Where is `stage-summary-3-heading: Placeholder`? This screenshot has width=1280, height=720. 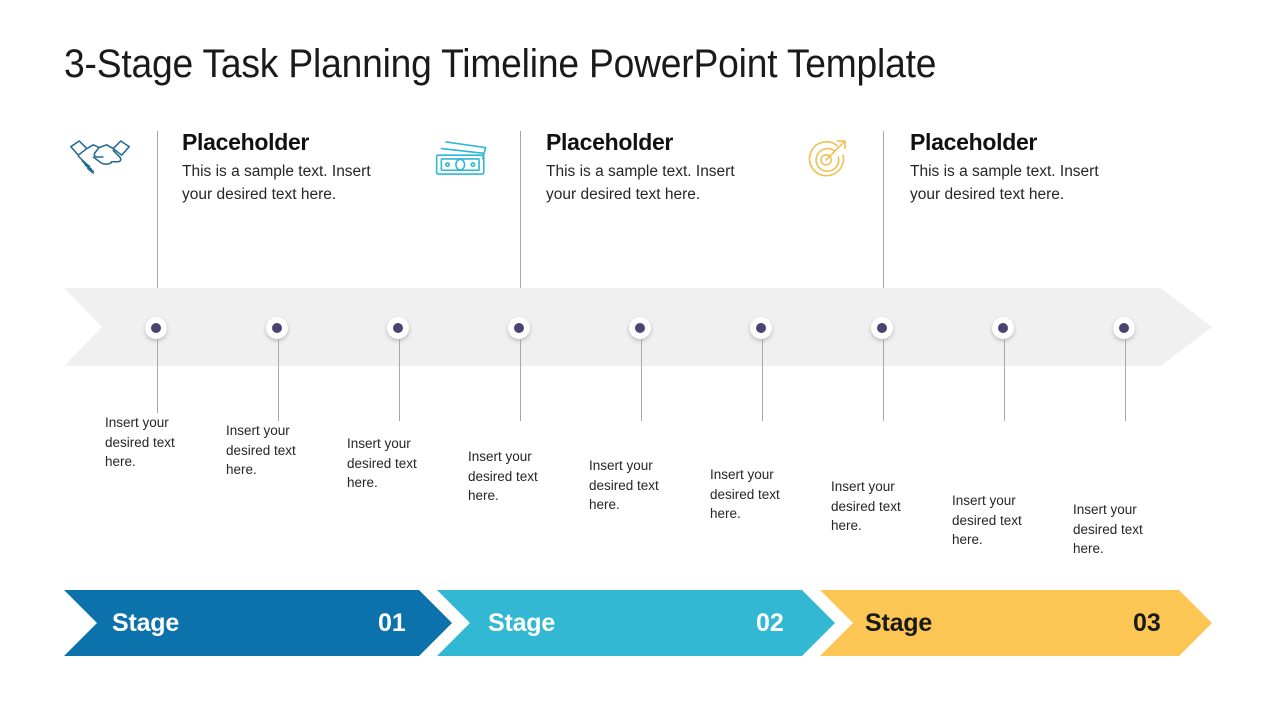 stage-summary-3-heading: Placeholder is located at coordinates (974, 142).